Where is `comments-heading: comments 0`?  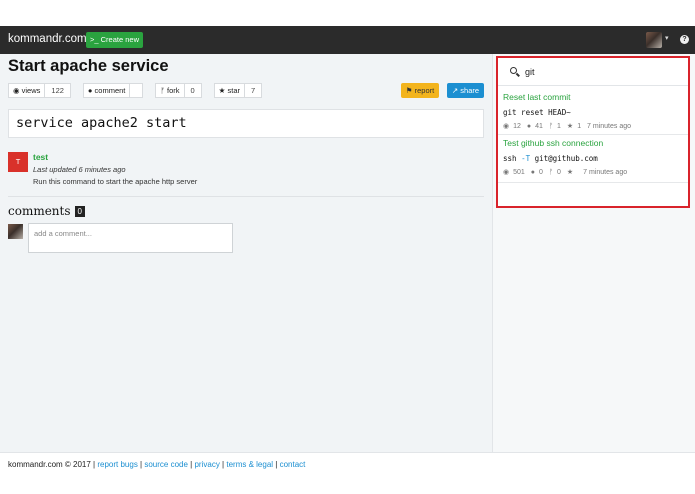 comments-heading: comments 0 is located at coordinates (46, 211).